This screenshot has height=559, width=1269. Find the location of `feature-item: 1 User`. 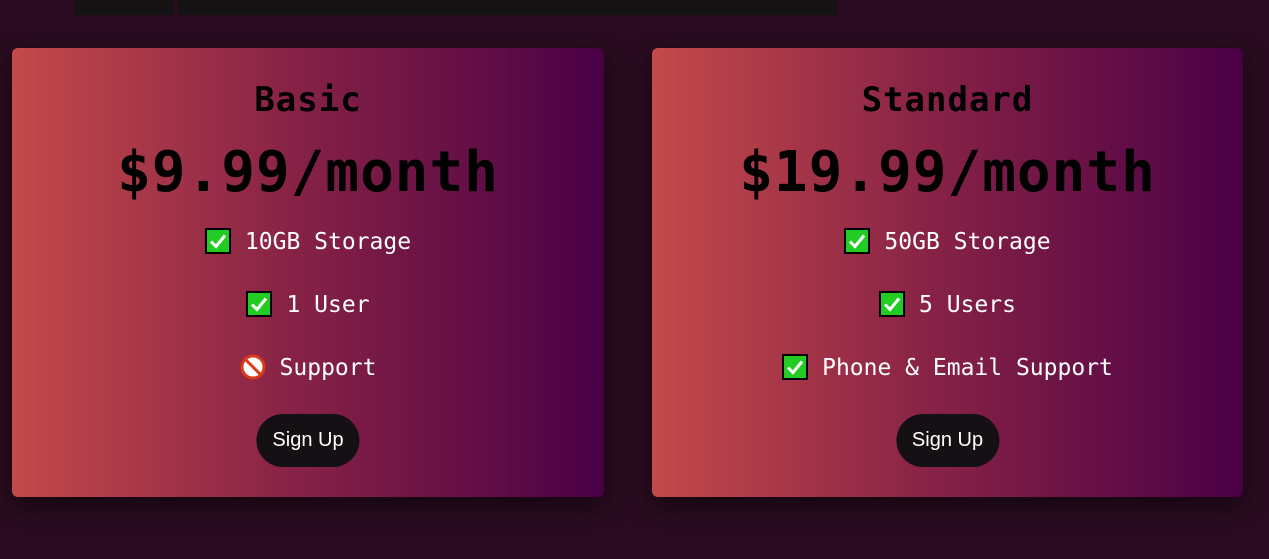

feature-item: 1 User is located at coordinates (308, 305).